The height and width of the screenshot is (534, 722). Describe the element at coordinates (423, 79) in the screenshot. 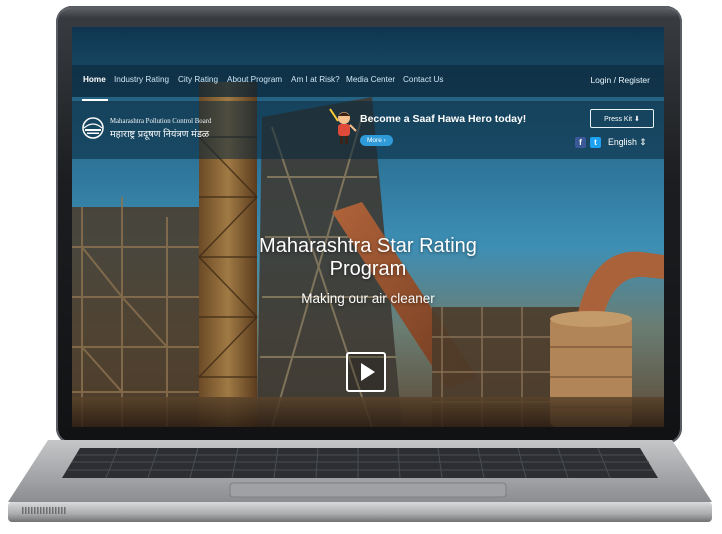

I see `nav-contact-us: Contact Us` at that location.